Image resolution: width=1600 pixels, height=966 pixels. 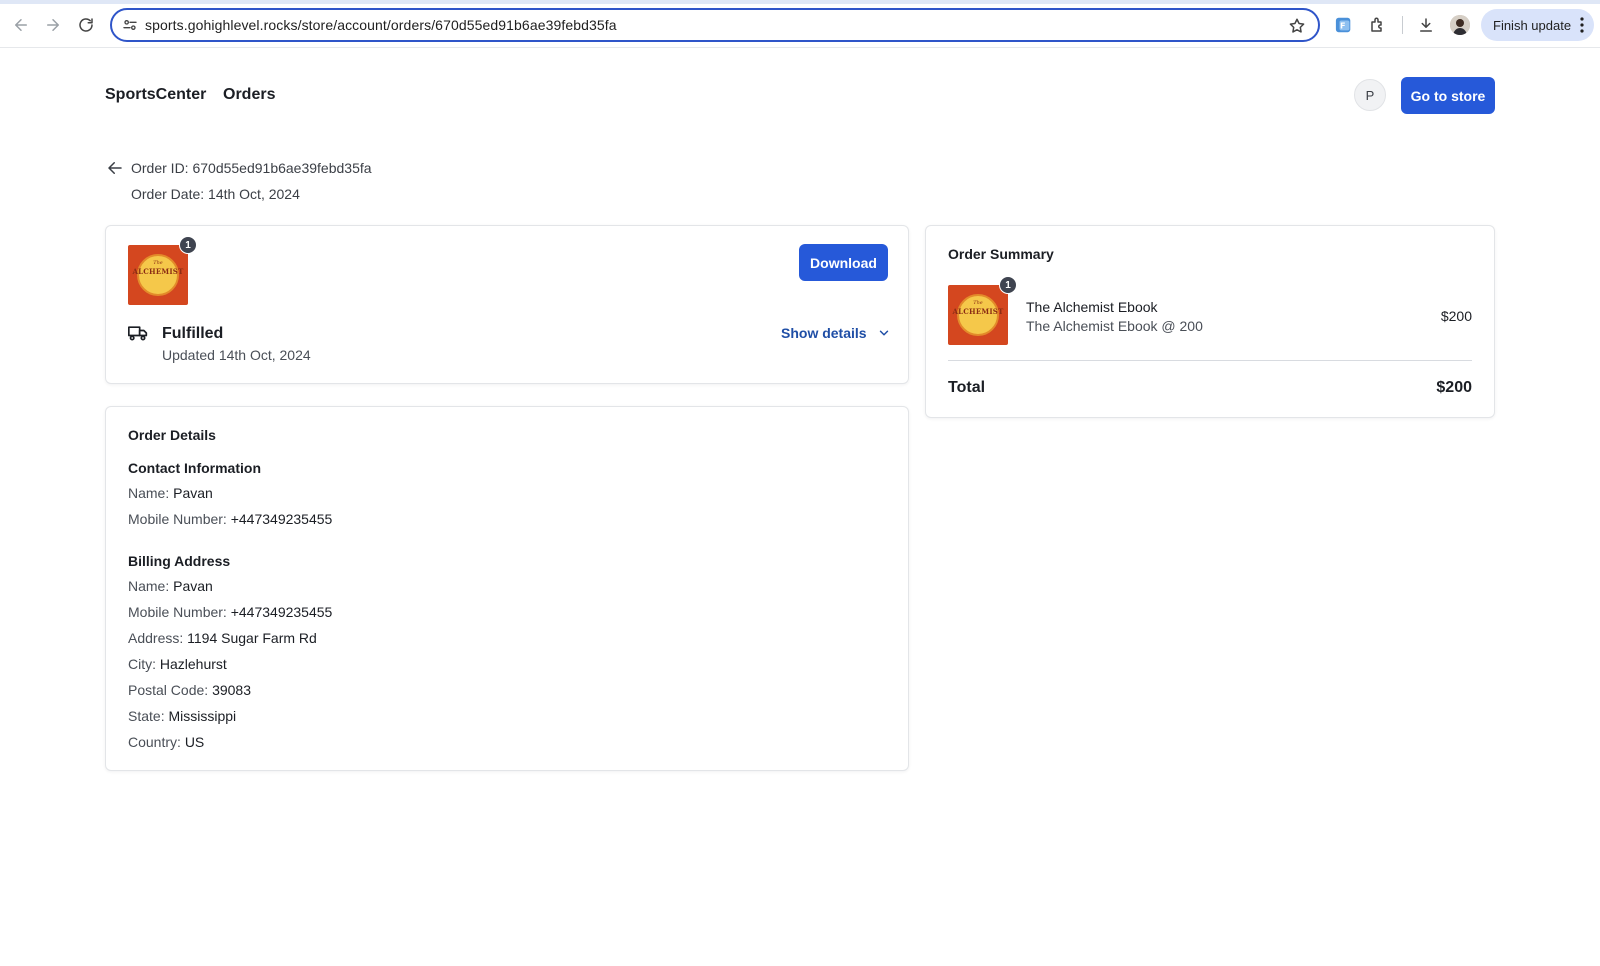 I want to click on show-details-label: Show details, so click(x=824, y=333).